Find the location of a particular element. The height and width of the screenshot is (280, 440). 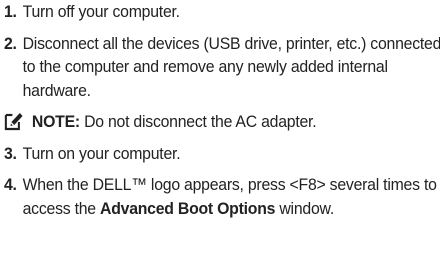

bold-text: Advanced Boot Options is located at coordinates (188, 208).